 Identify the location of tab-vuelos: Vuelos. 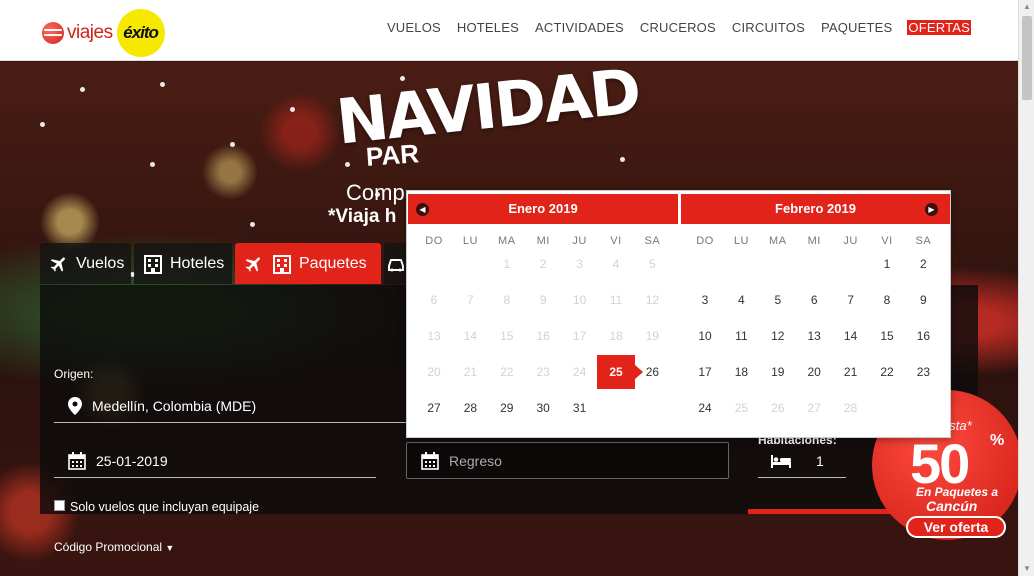
(85, 263).